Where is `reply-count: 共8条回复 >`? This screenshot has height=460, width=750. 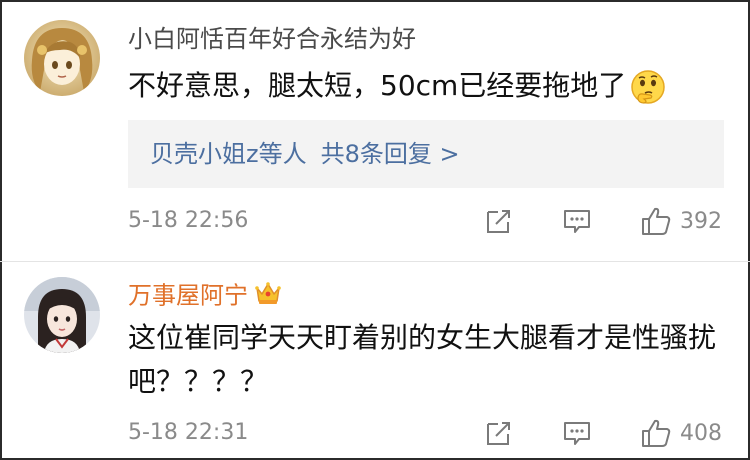
reply-count: 共8条回复 > is located at coordinates (390, 154).